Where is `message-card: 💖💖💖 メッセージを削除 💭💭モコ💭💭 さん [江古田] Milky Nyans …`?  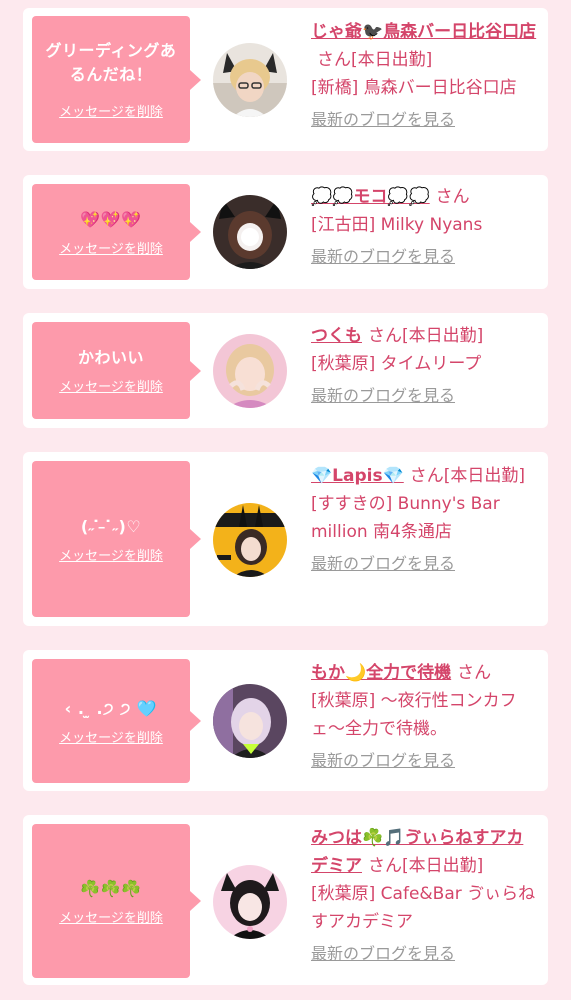
message-card: 💖💖💖 メッセージを削除 💭💭モコ💭💭 さん [江古田] Milky Nyans … is located at coordinates (285, 232).